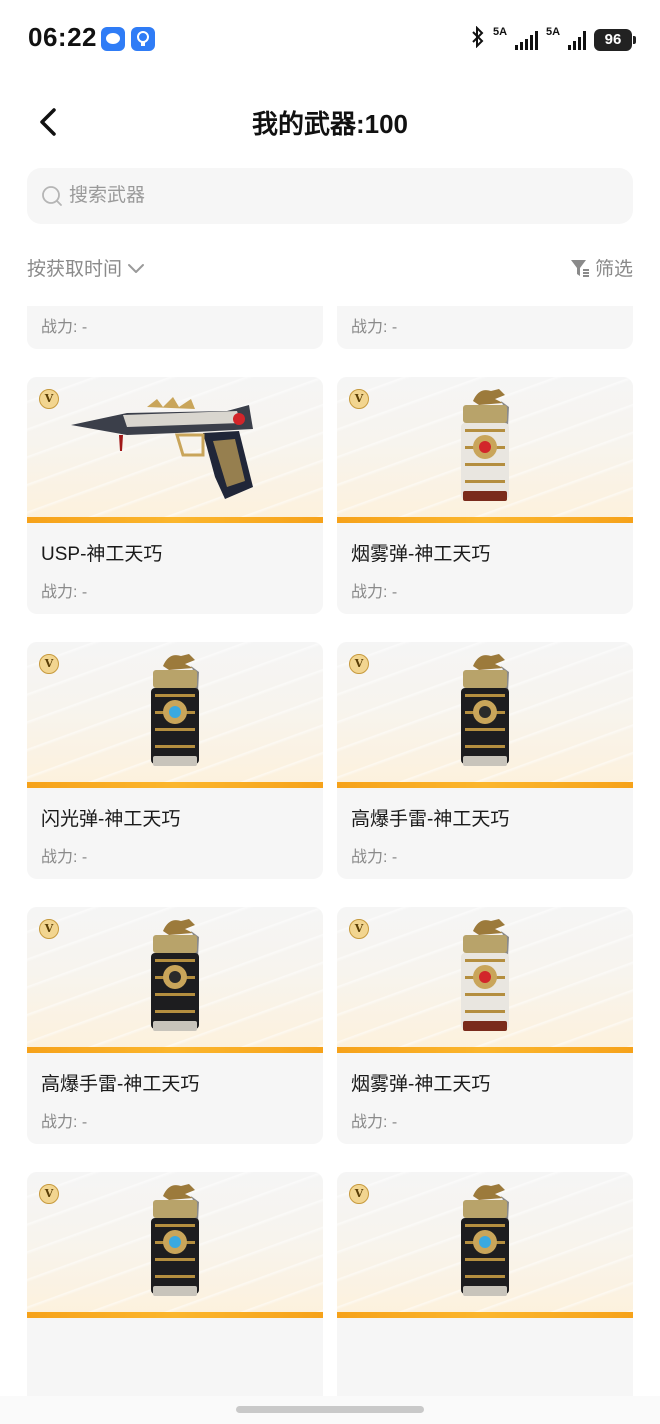 The width and height of the screenshot is (660, 1424). What do you see at coordinates (102, 554) in the screenshot?
I see `weapon-name: USP-神工天巧` at bounding box center [102, 554].